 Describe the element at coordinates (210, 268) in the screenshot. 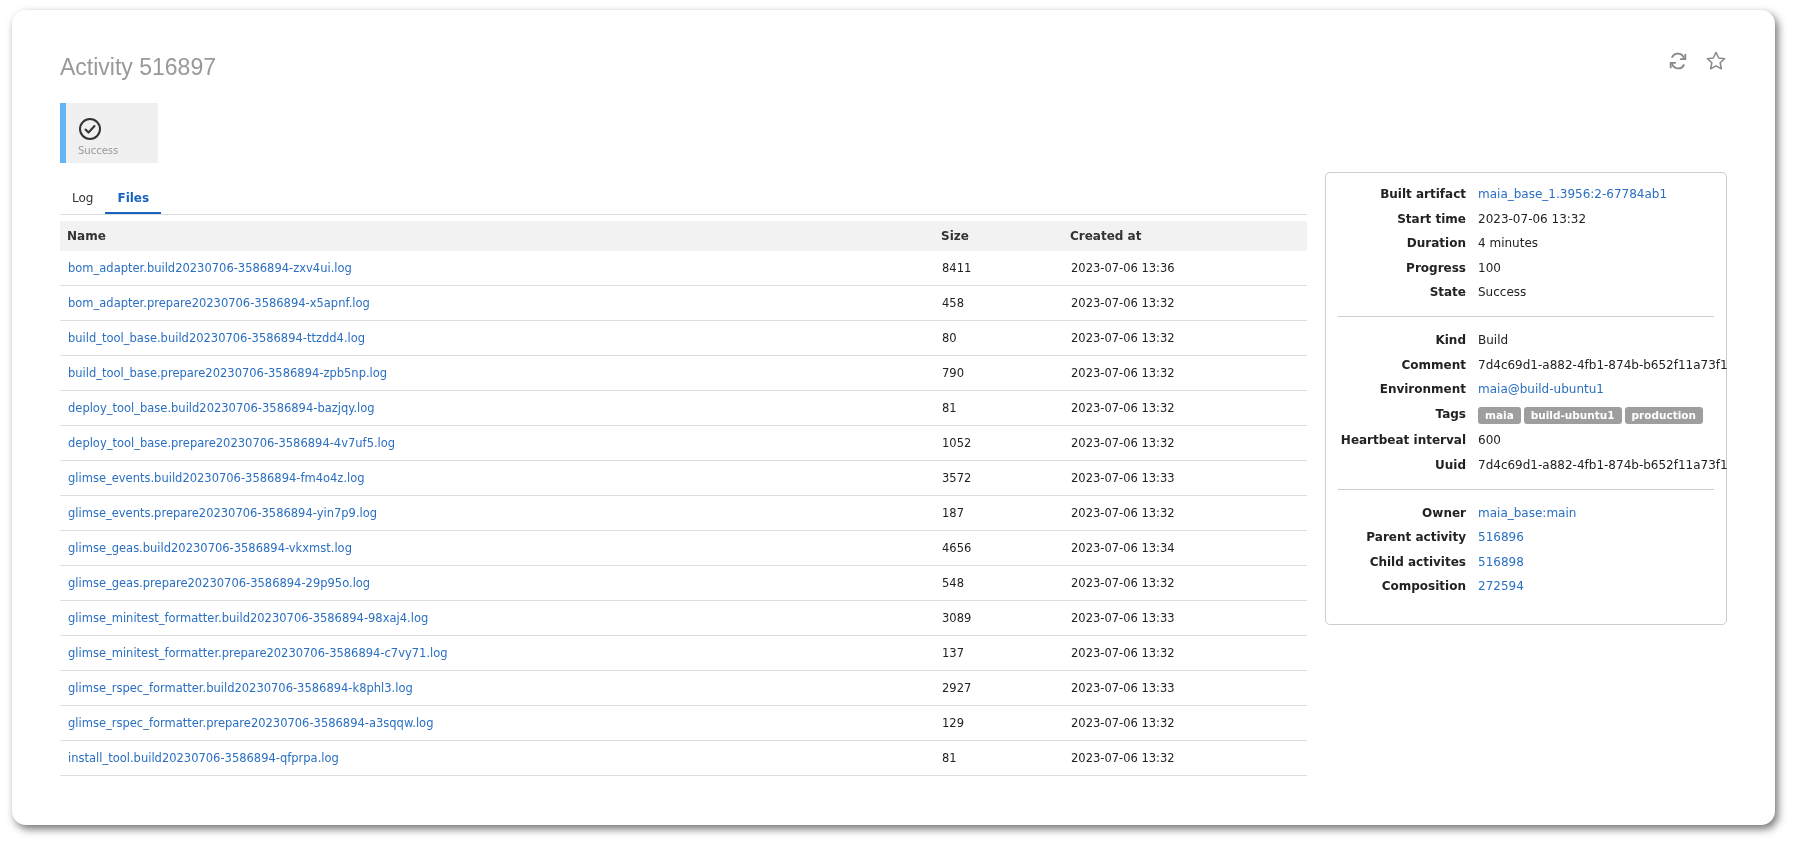

I see `file-link: bom_adapter.build20230706-3586894-zxv4ui.log` at that location.